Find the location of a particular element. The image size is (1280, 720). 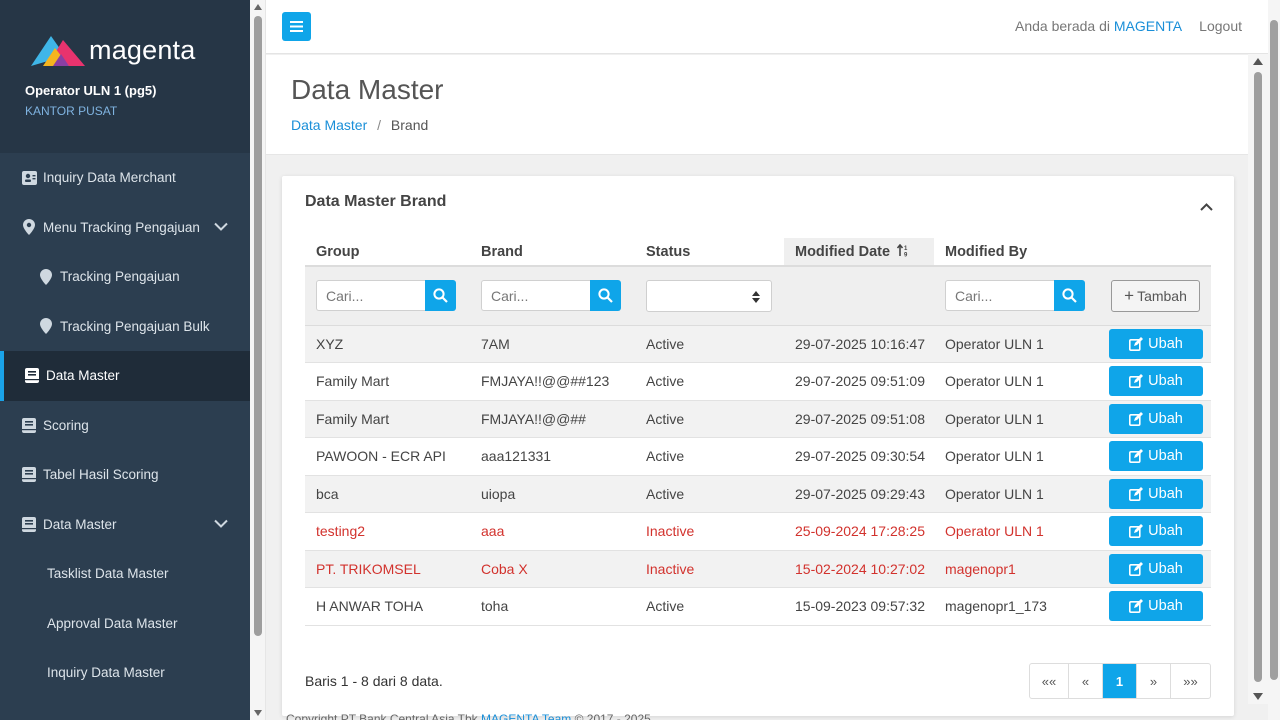

filter-cell-modified-by is located at coordinates (1016, 296).